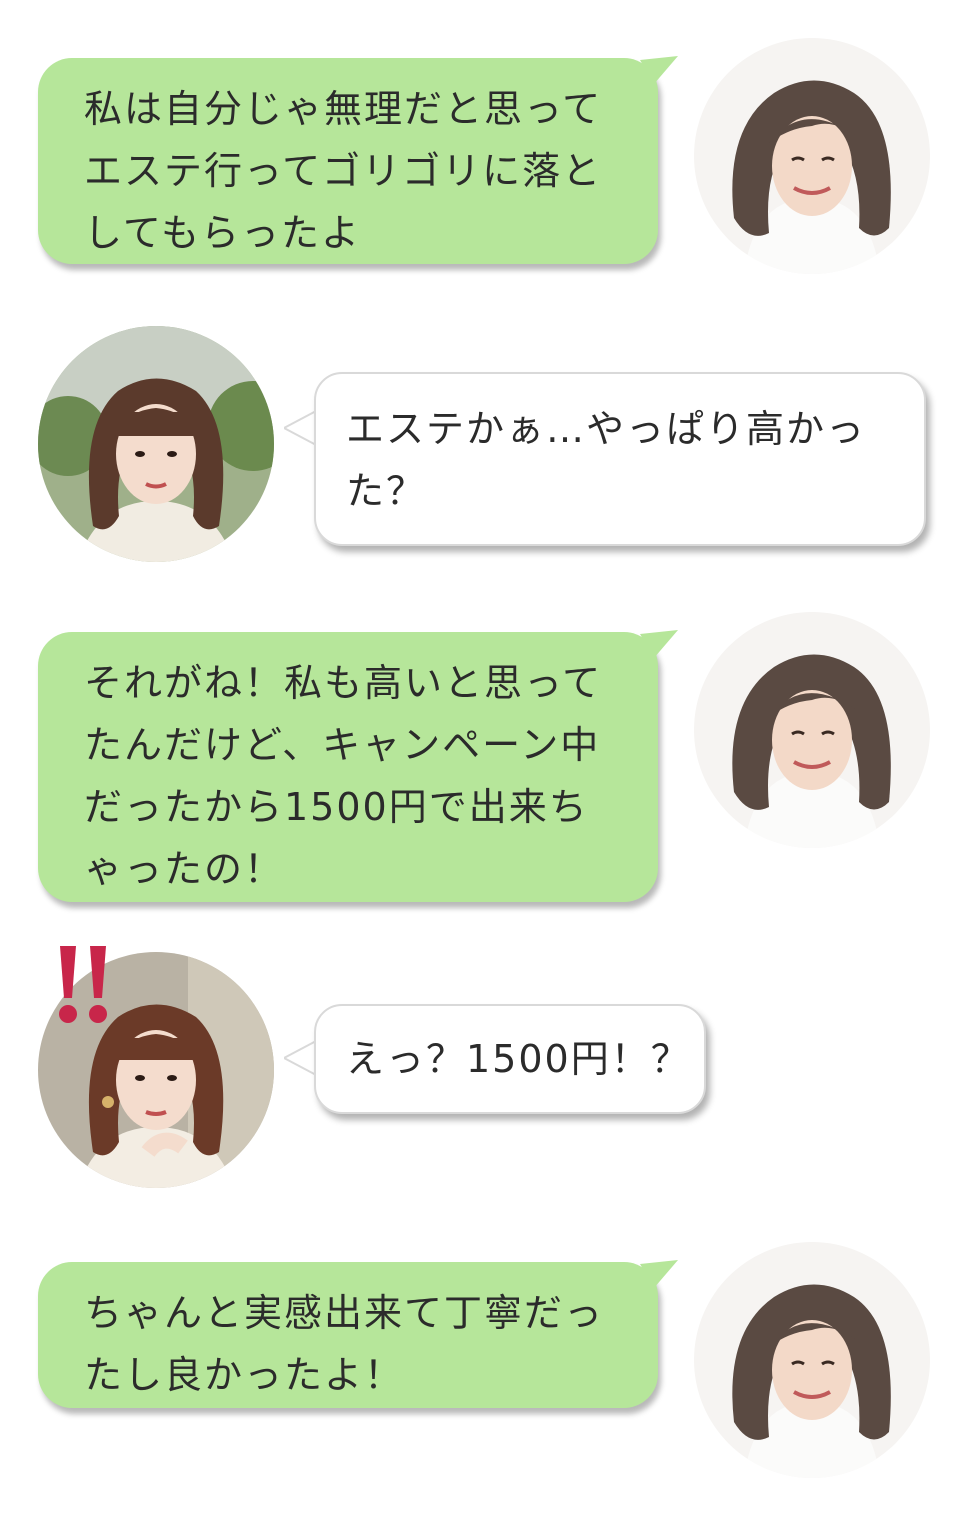  What do you see at coordinates (343, 683) in the screenshot?
I see `message-line: それがね！私も高いと思って` at bounding box center [343, 683].